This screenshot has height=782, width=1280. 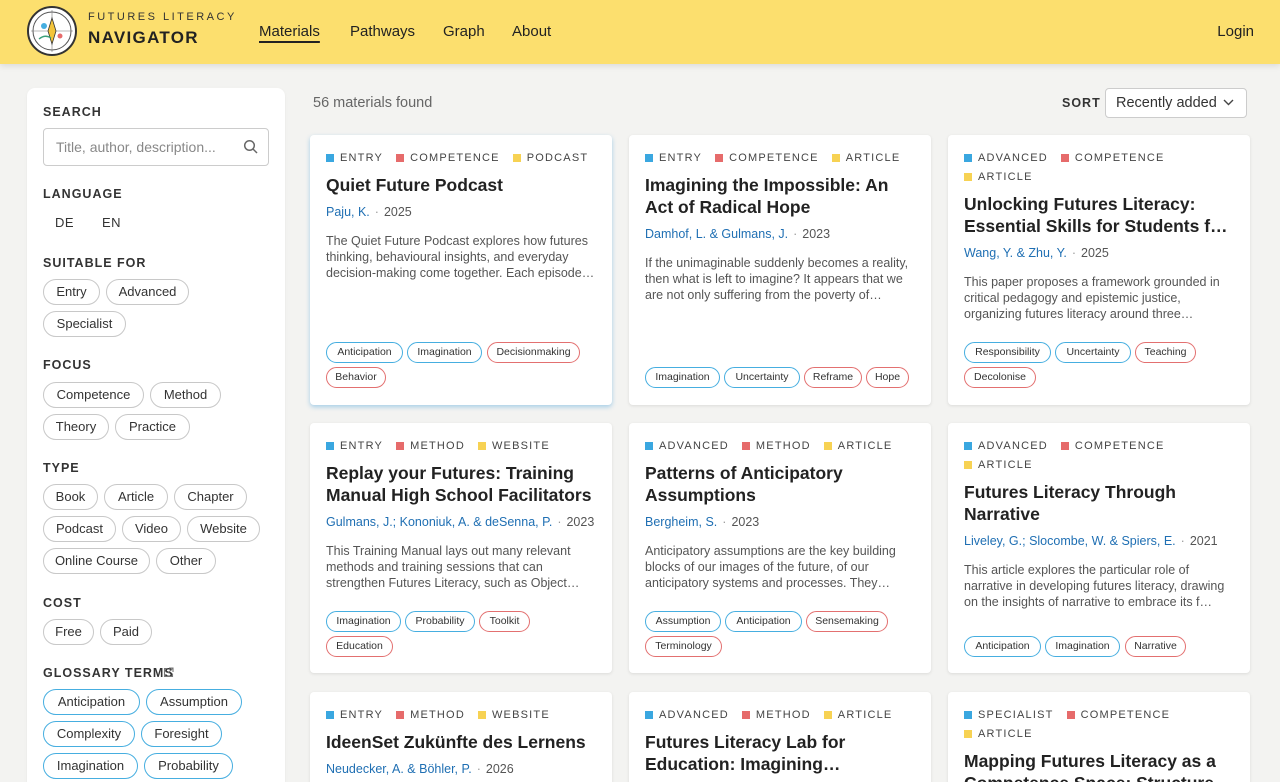 I want to click on card-title: Futures Literacy Through Narrative, so click(x=1100, y=503).